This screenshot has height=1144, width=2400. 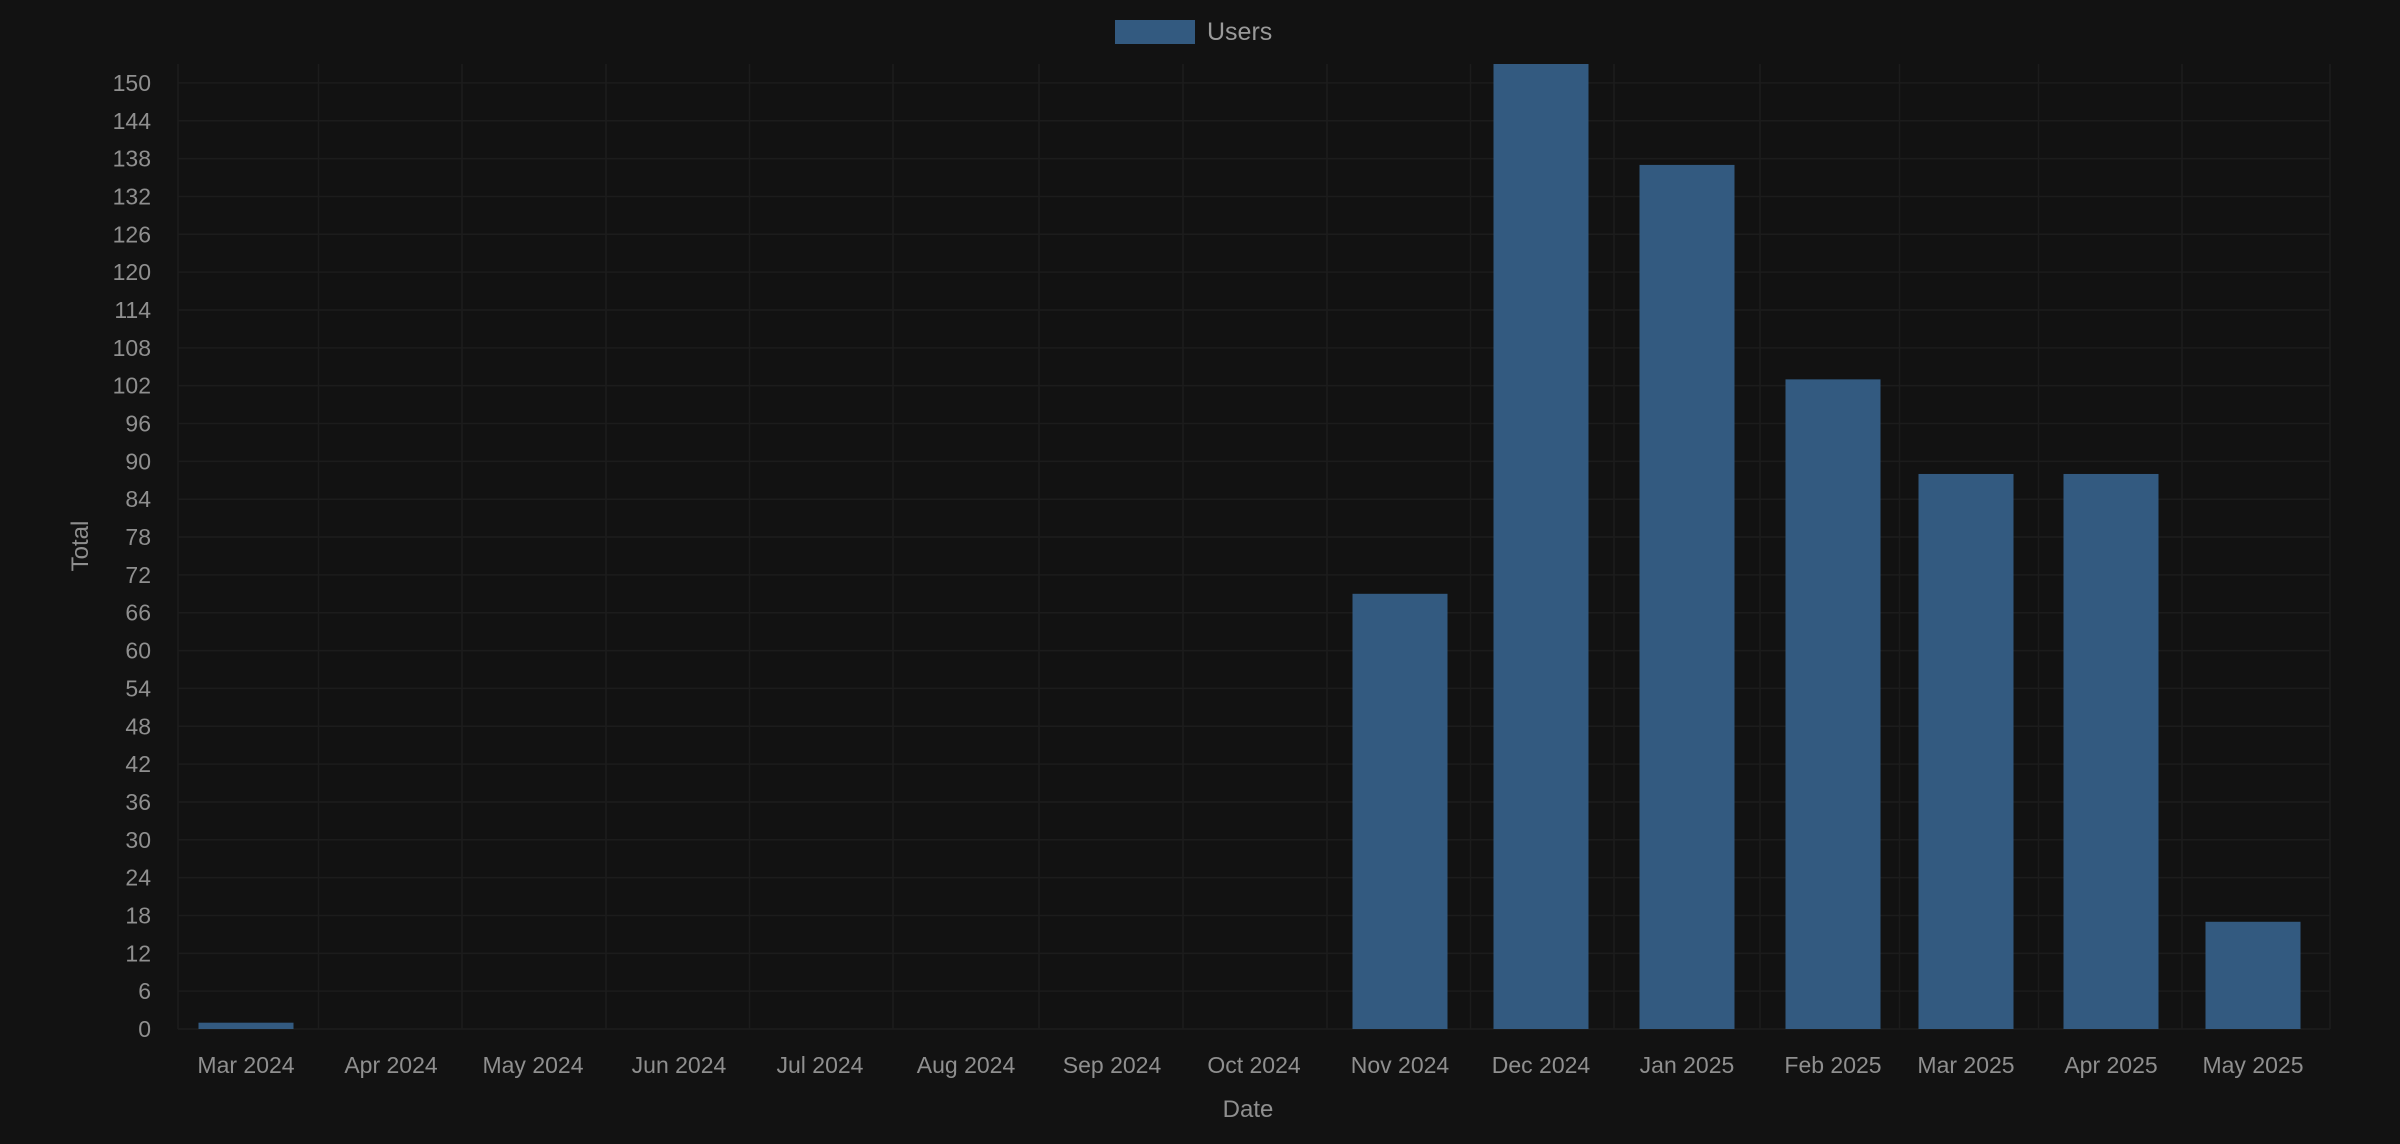 I want to click on y-tick-label: 36, so click(x=138, y=802).